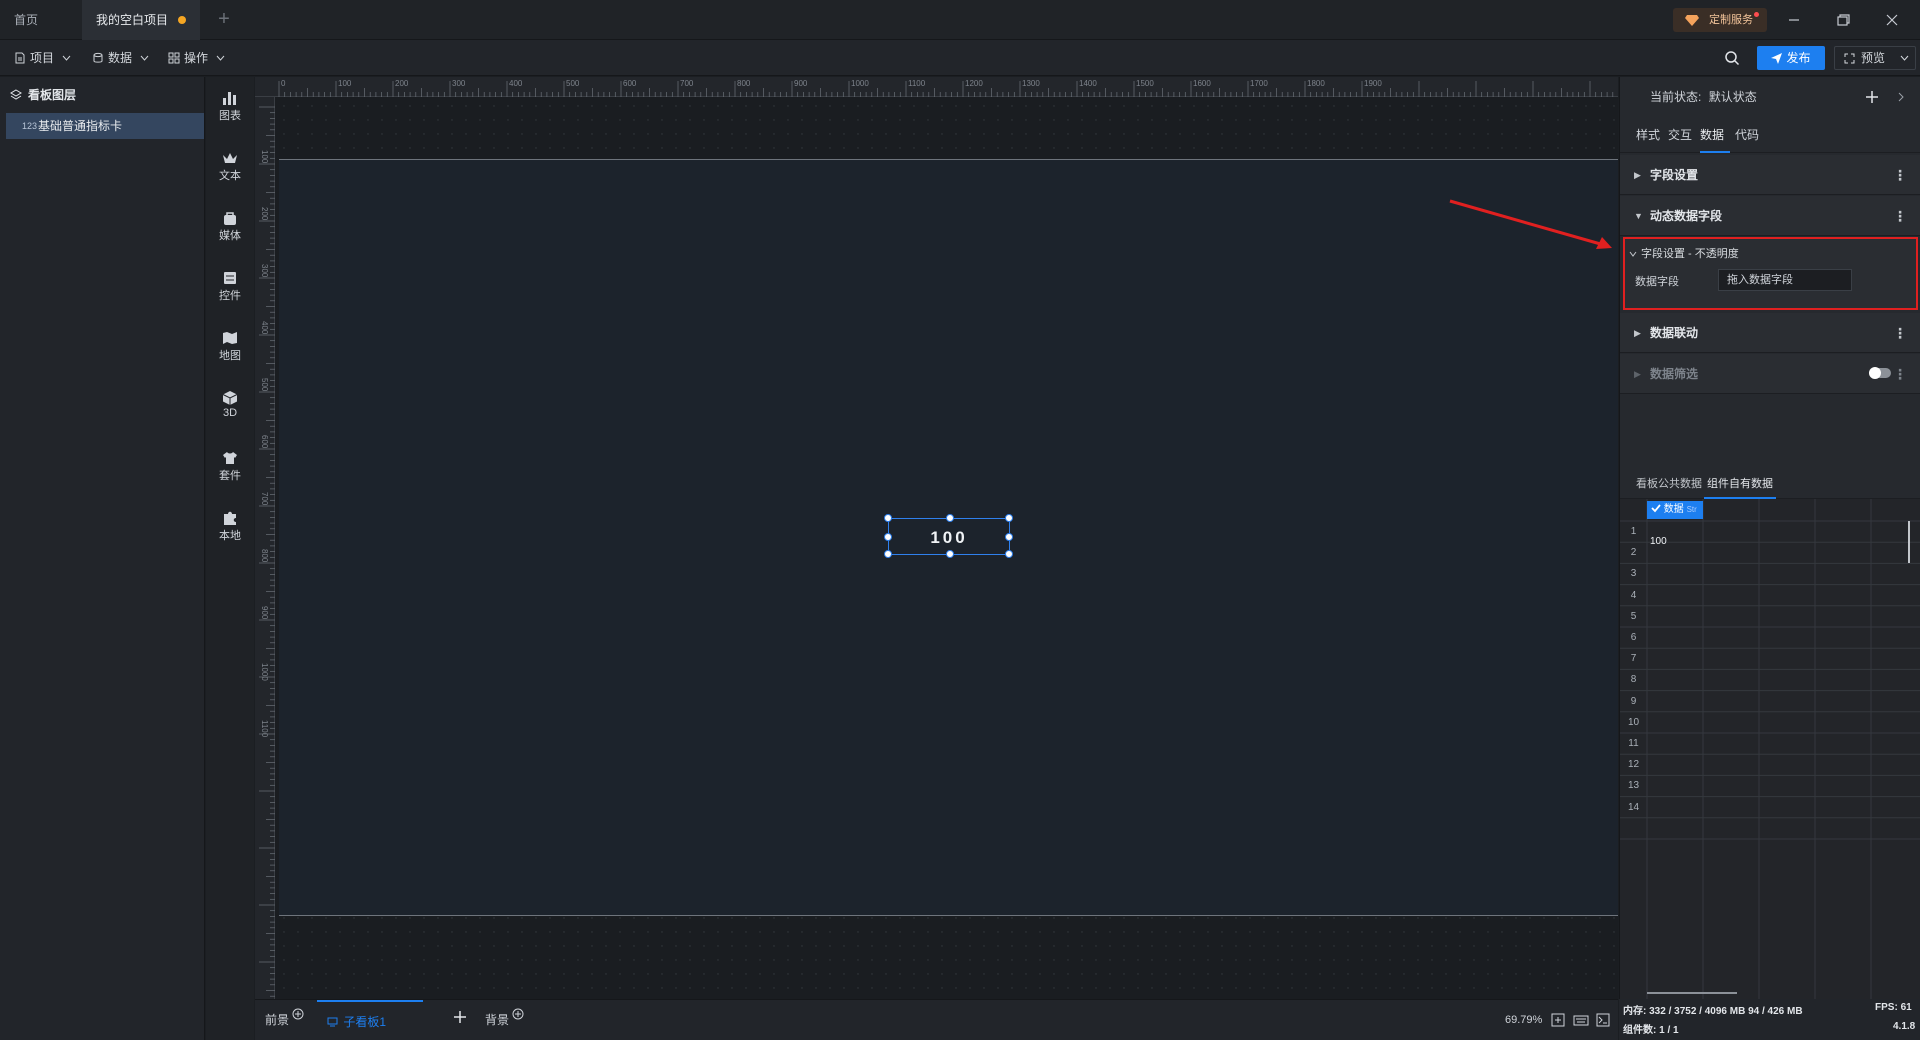 This screenshot has width=1920, height=1040. I want to click on section-data-linkage: ▶ 数据联动 ⋮, so click(1770, 333).